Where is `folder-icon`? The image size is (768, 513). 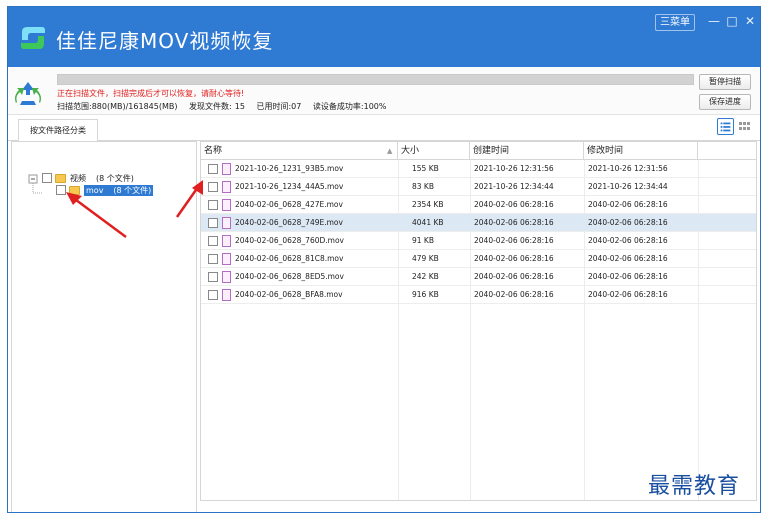
folder-icon is located at coordinates (60, 178).